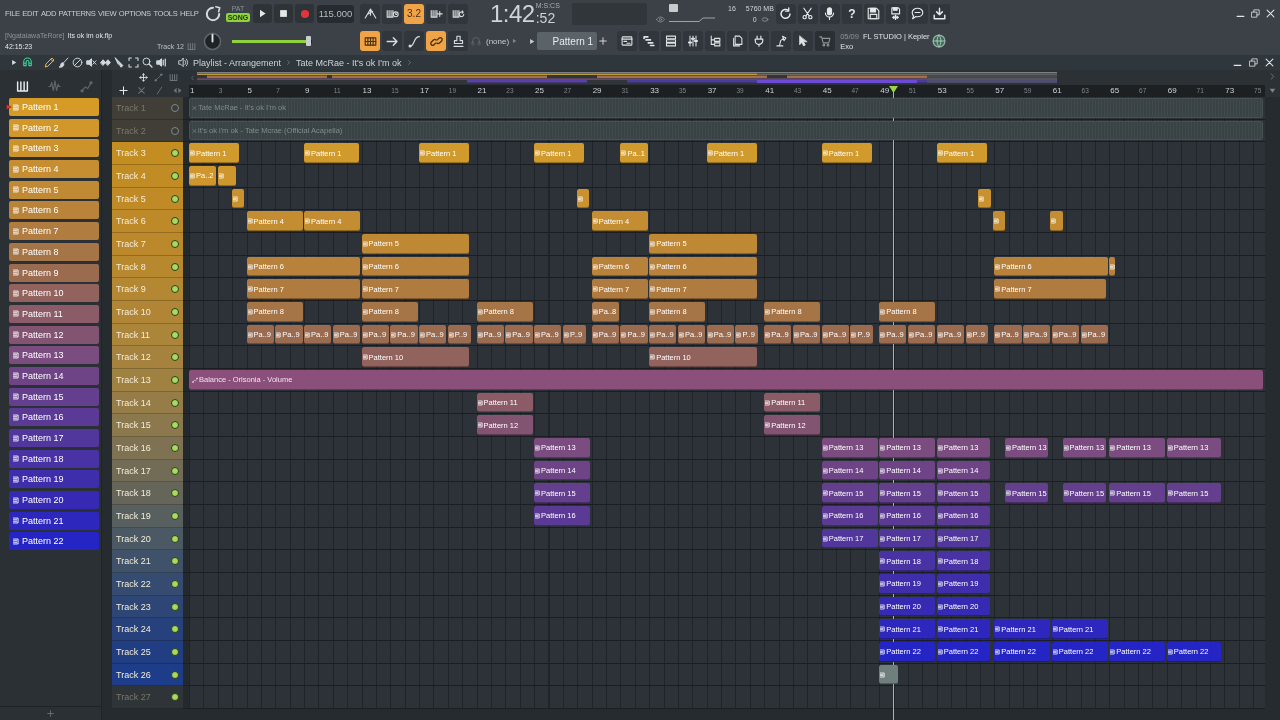 This screenshot has width=1280, height=720. Describe the element at coordinates (105, 62) in the screenshot. I see `diamonds-icon` at that location.